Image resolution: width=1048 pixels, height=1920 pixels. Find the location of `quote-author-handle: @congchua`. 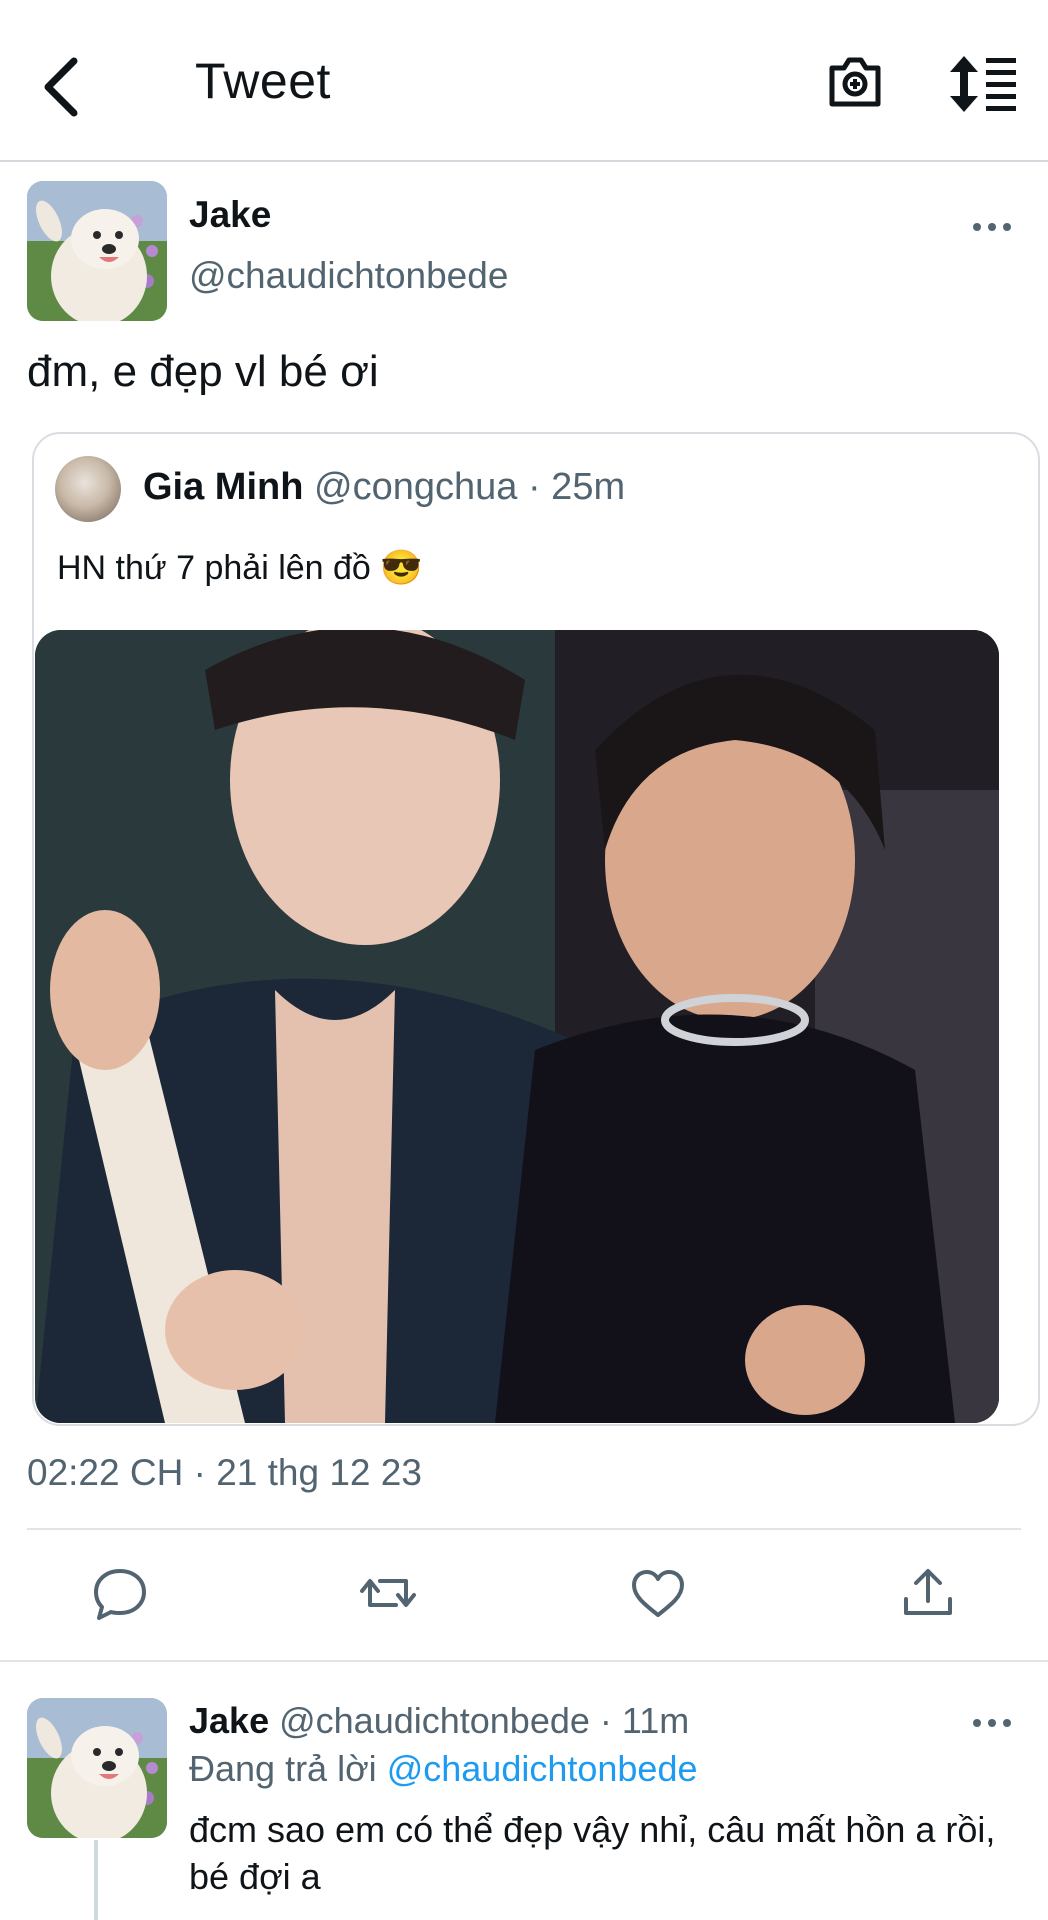

quote-author-handle: @congchua is located at coordinates (415, 487).